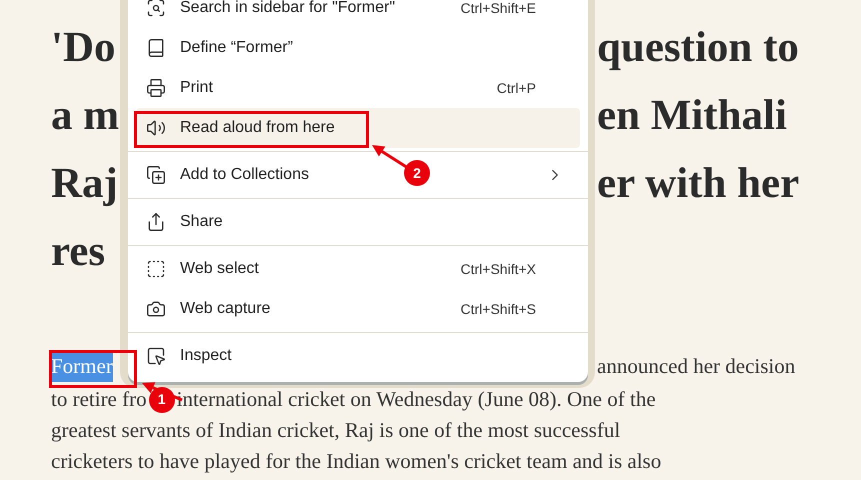  I want to click on share-icon, so click(156, 222).